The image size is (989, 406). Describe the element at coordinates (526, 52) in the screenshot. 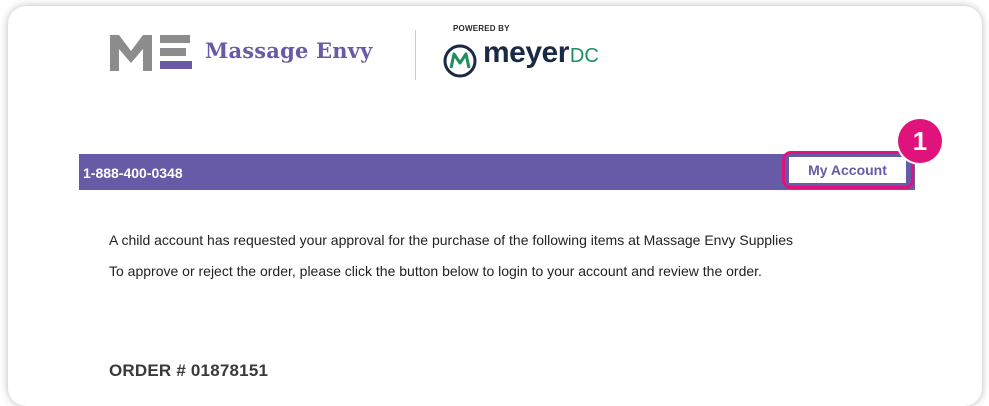

I see `partner-word: meyer` at that location.